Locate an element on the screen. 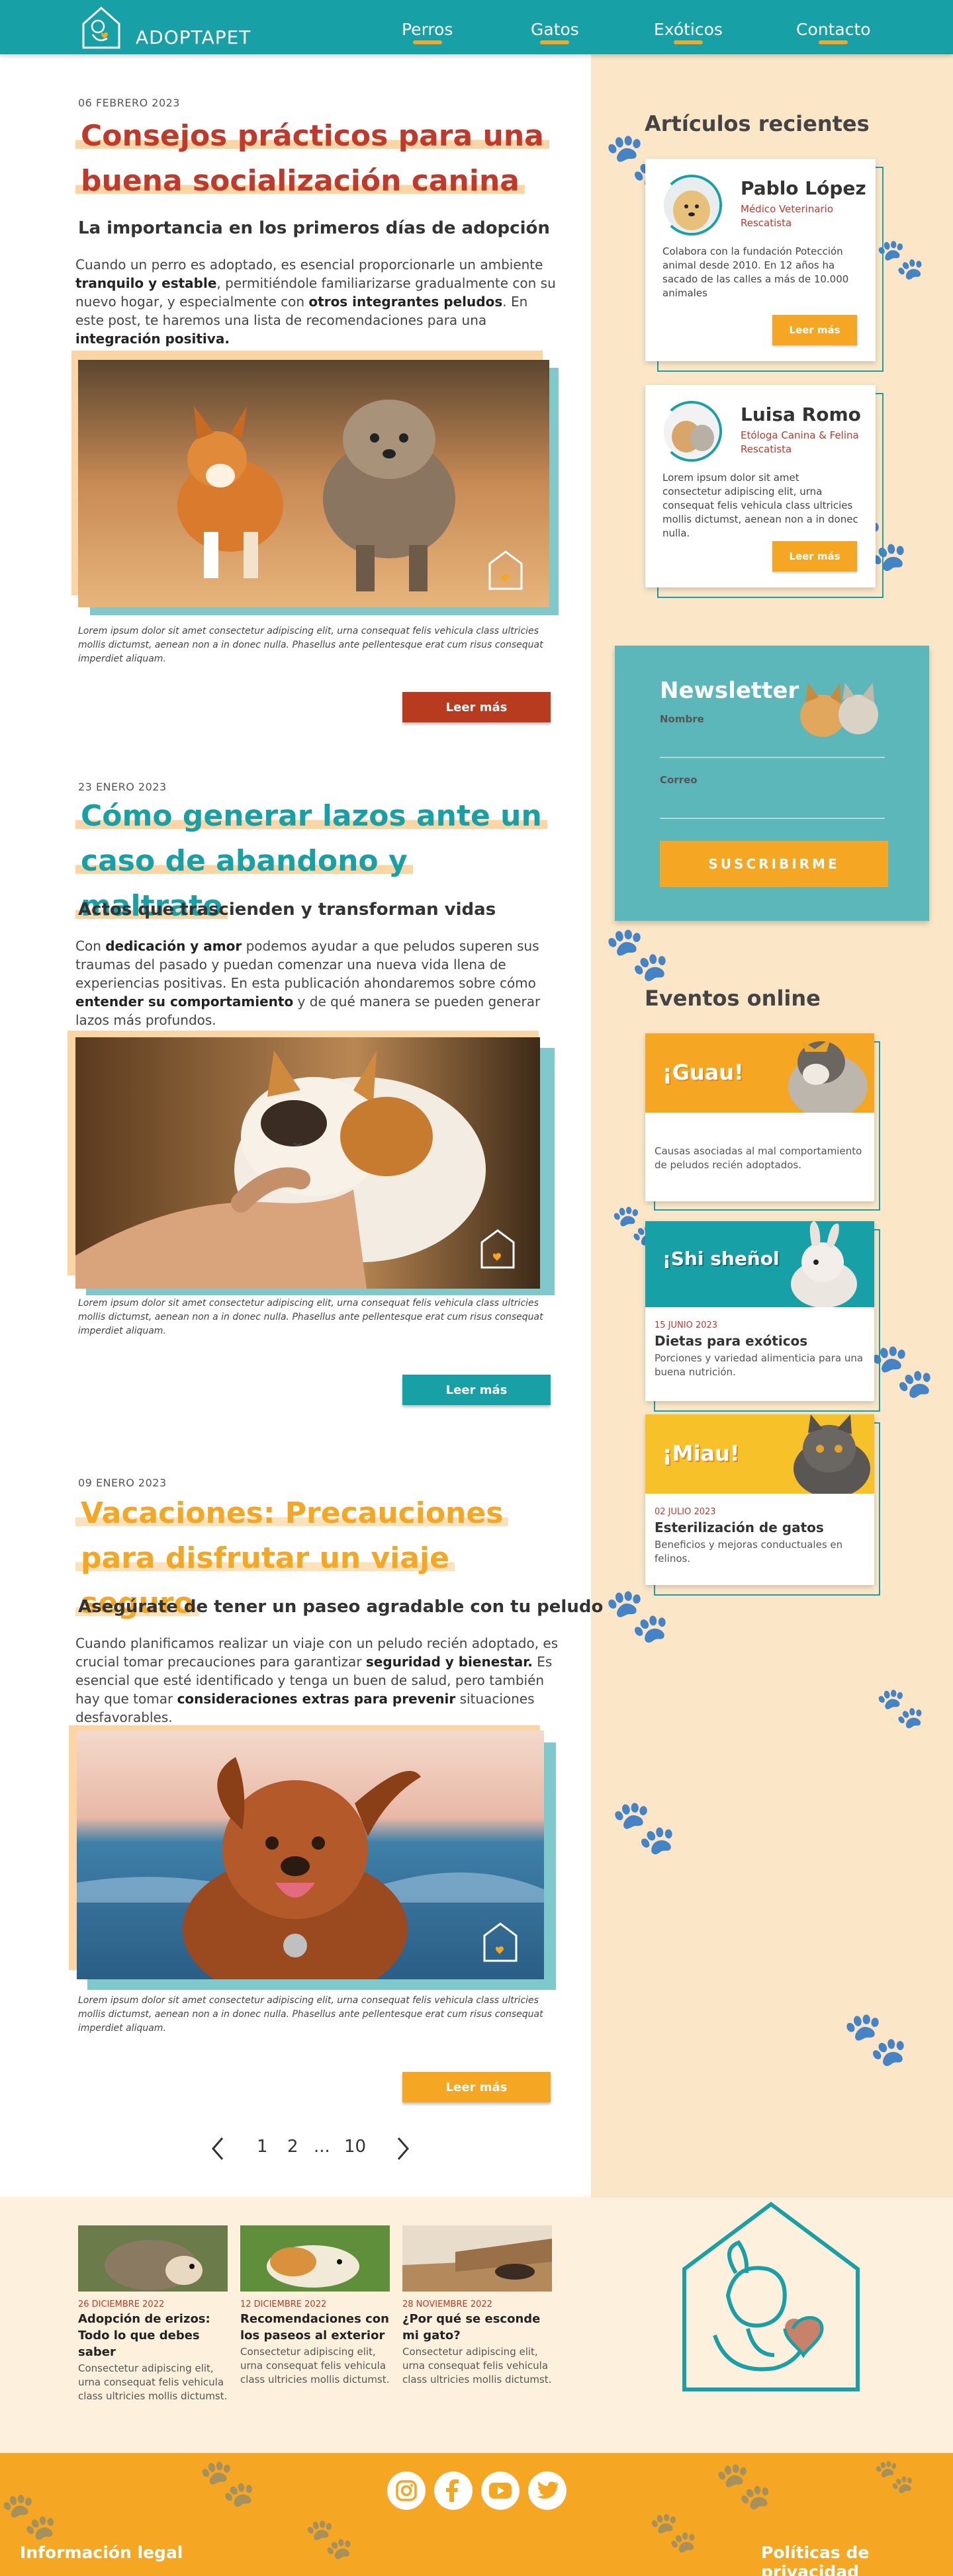 The height and width of the screenshot is (2576, 953). chevron-right-icon is located at coordinates (403, 2150).